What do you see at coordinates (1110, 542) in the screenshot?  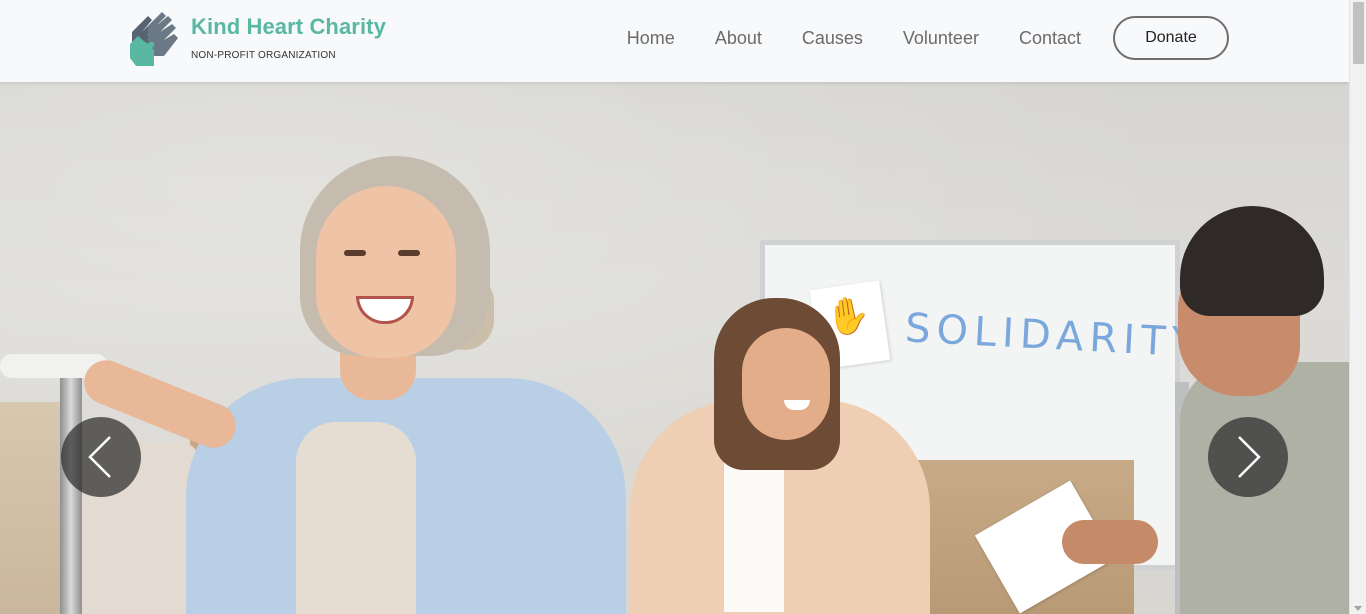 I see `volunteer-man-hand` at bounding box center [1110, 542].